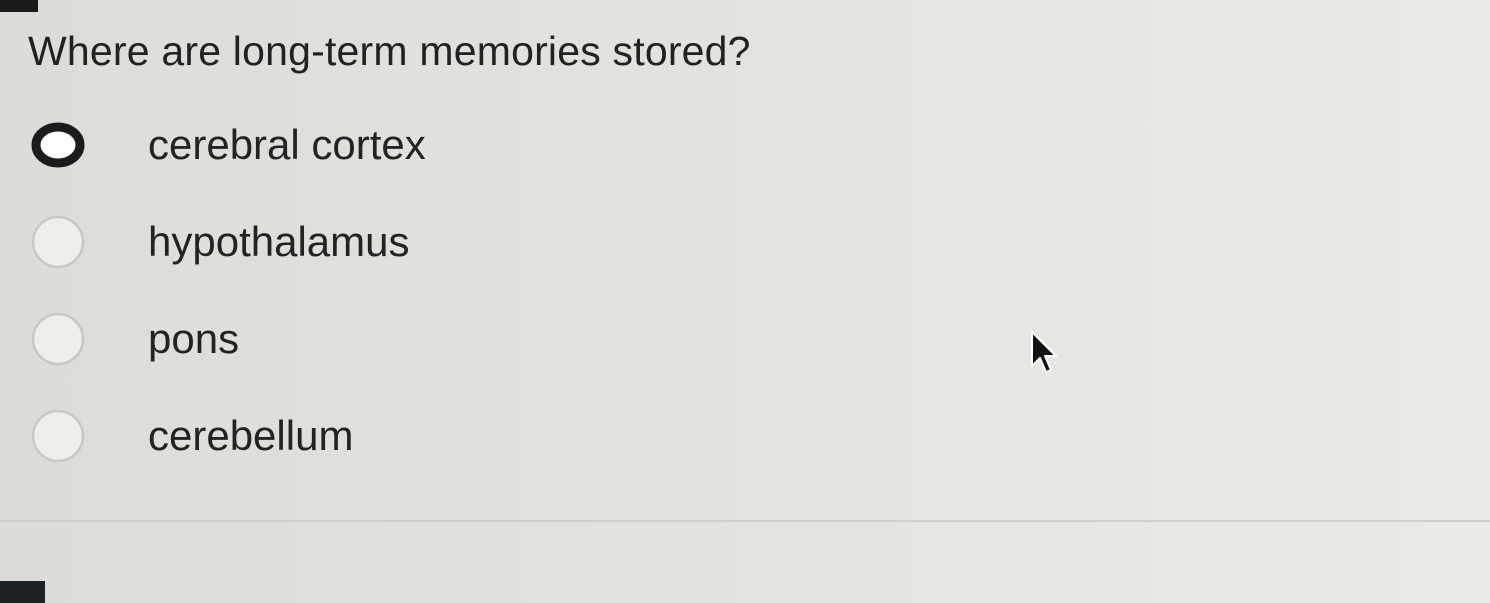 The height and width of the screenshot is (603, 1490). Describe the element at coordinates (279, 241) in the screenshot. I see `option-label: hypothalamus` at that location.